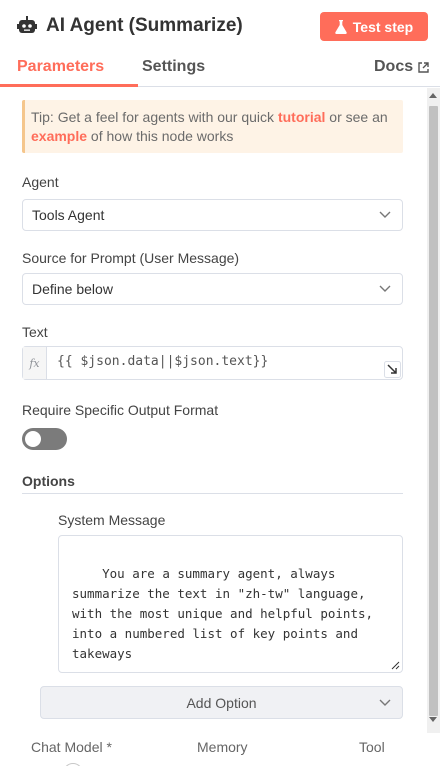 This screenshot has height=766, width=440. I want to click on scrollbar-thumb, so click(433, 411).